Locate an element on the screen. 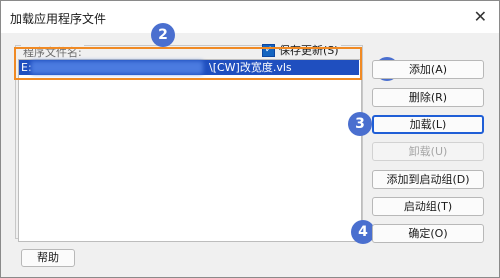 This screenshot has width=500, height=278. load-button: 加载(L) is located at coordinates (428, 124).